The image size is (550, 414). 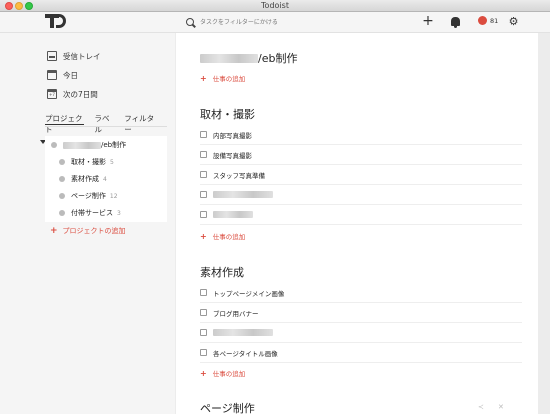 What do you see at coordinates (140, 123) in the screenshot?
I see `tab-filters: フィルター` at bounding box center [140, 123].